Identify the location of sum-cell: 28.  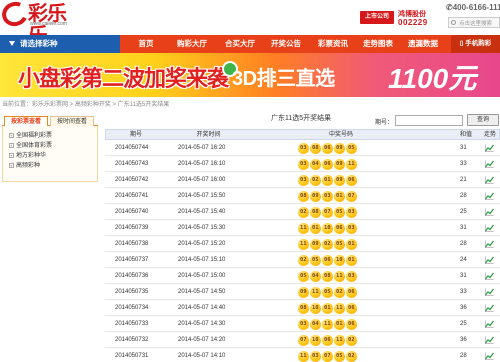
(463, 244).